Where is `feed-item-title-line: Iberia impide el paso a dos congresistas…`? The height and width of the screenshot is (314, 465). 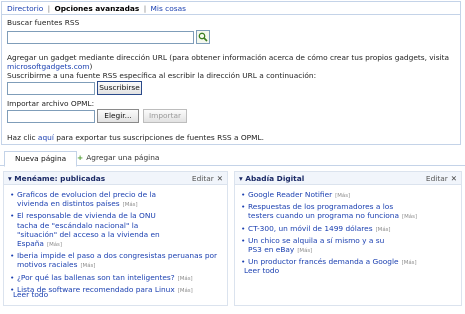
feed-item-title-line: Iberia impide el paso a dos congresistas… is located at coordinates (117, 255).